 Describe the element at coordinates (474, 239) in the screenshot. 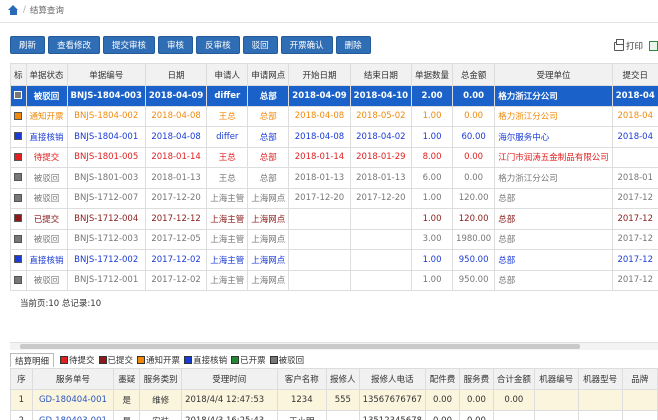

I see `cell-amount: 1980.00` at that location.